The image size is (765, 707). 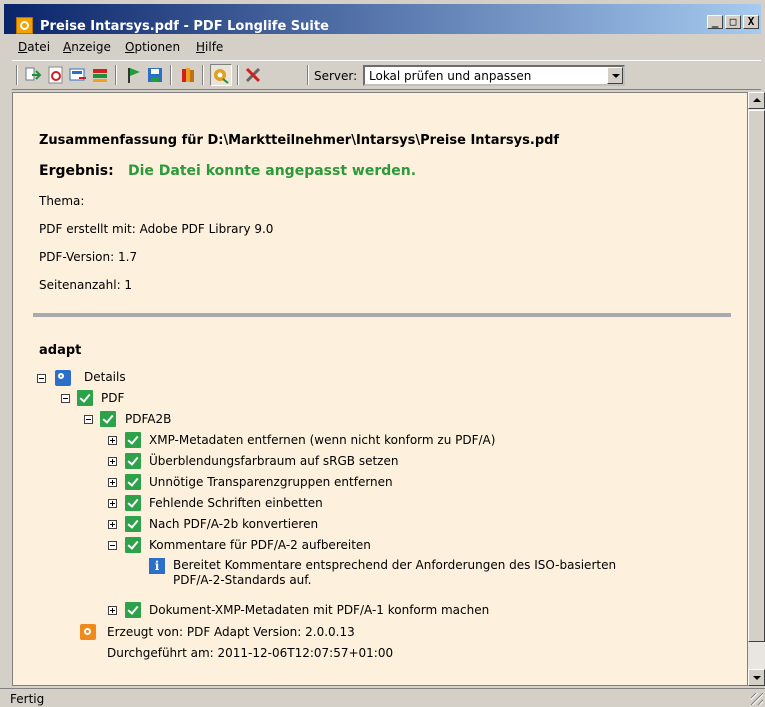 I want to click on scroll-up-icon, so click(x=756, y=100).